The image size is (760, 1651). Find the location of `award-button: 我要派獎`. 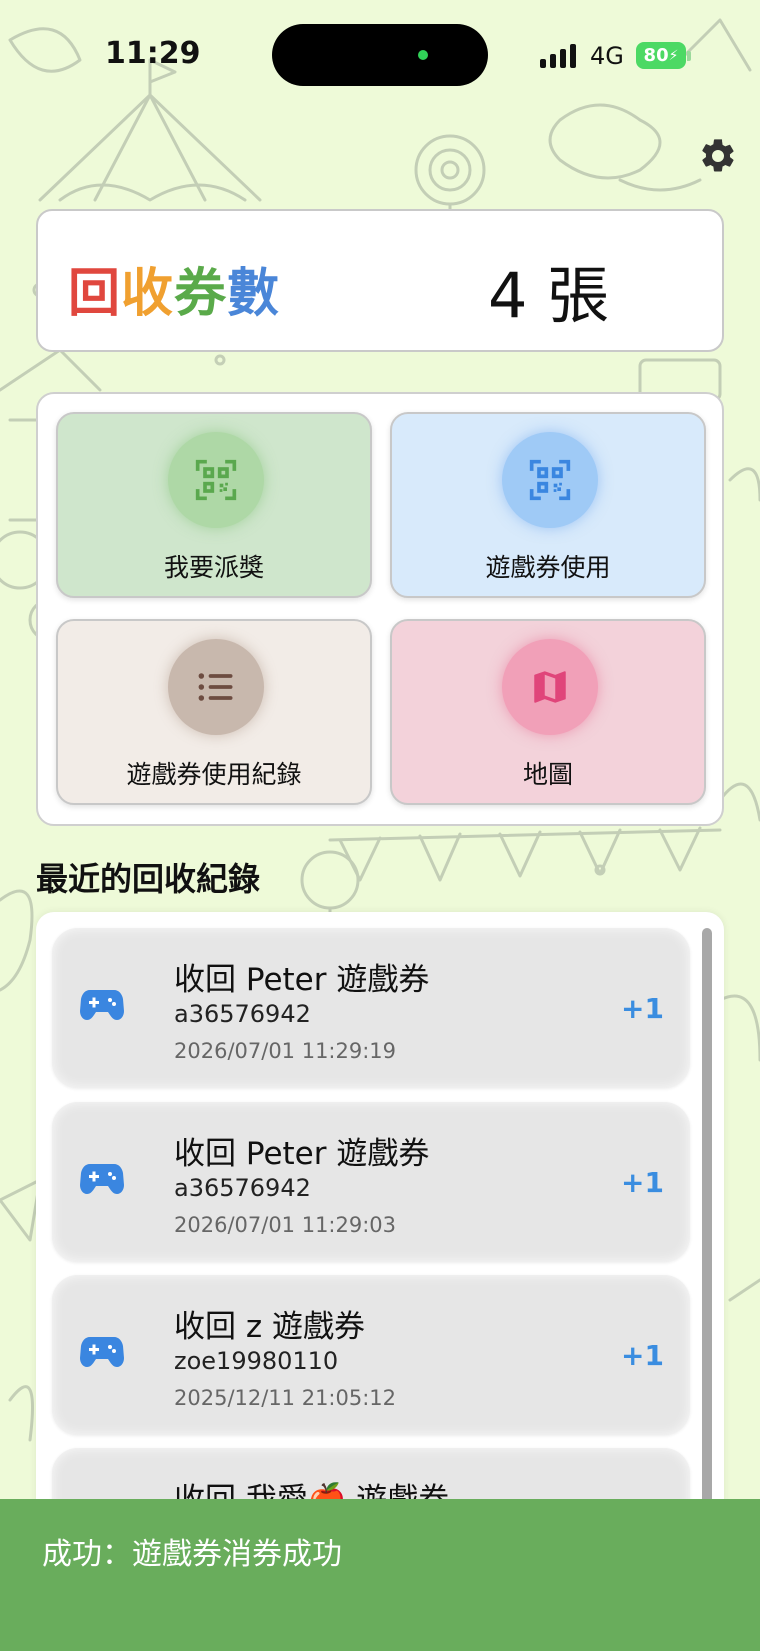

award-button: 我要派獎 is located at coordinates (214, 505).